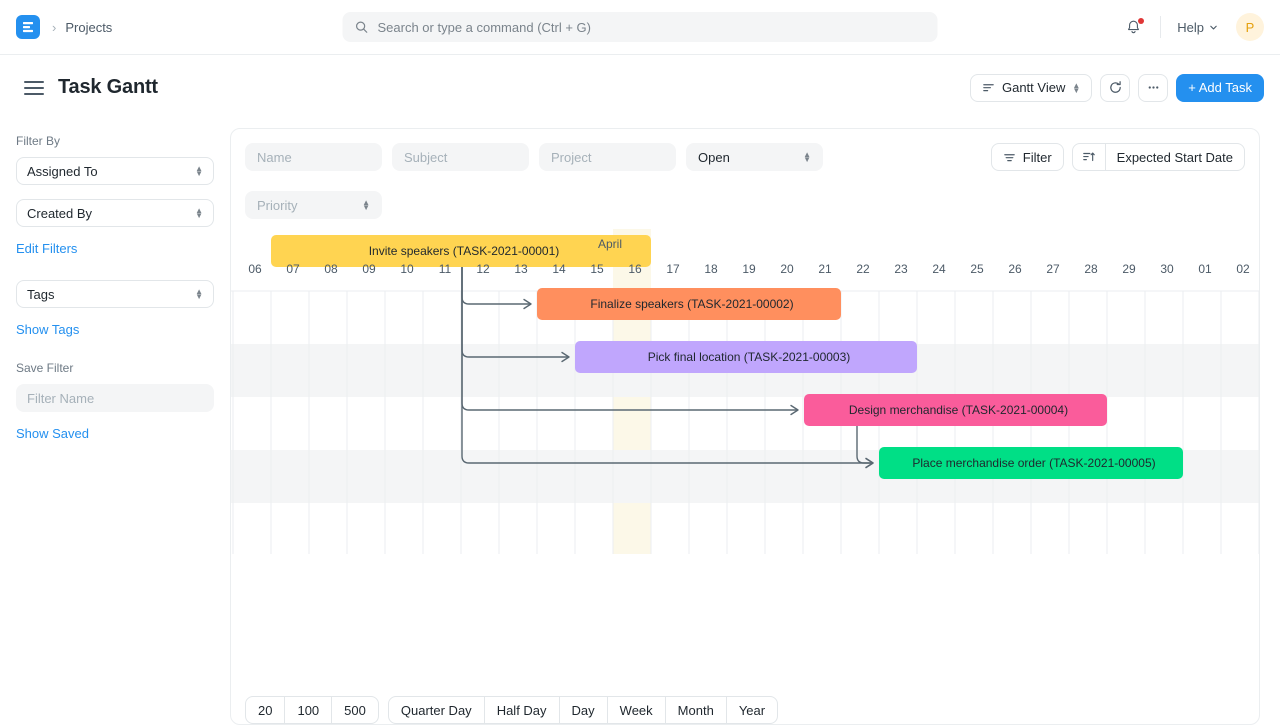 This screenshot has height=725, width=1280. What do you see at coordinates (277, 205) in the screenshot?
I see `priority-filter-value: Priority` at bounding box center [277, 205].